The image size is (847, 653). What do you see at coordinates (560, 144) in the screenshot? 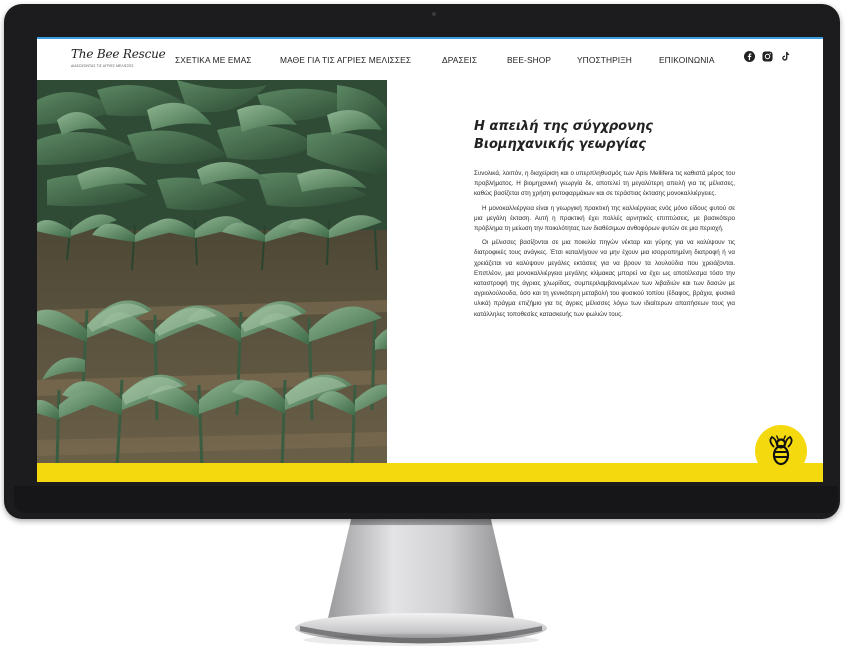
I see `article-title-line2: Βιομηχανικής γεωργίας` at bounding box center [560, 144].